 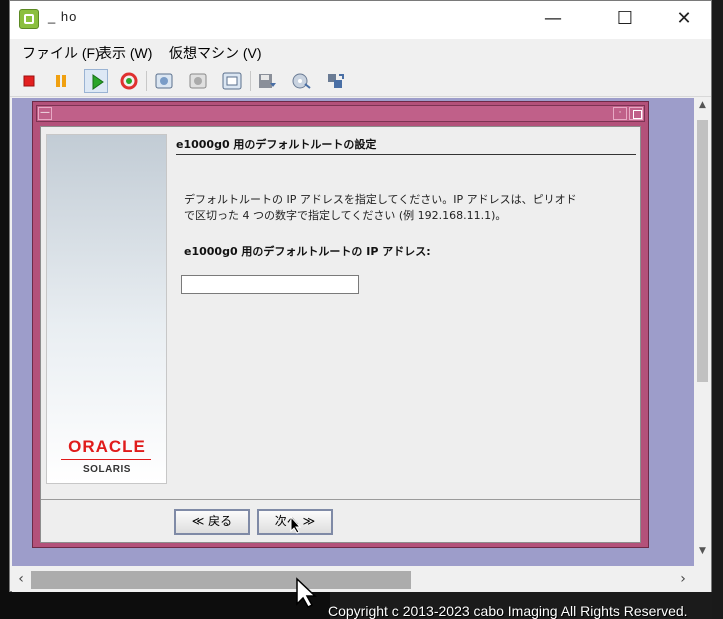 I want to click on dialog-titlebar: — ·, so click(x=340, y=113).